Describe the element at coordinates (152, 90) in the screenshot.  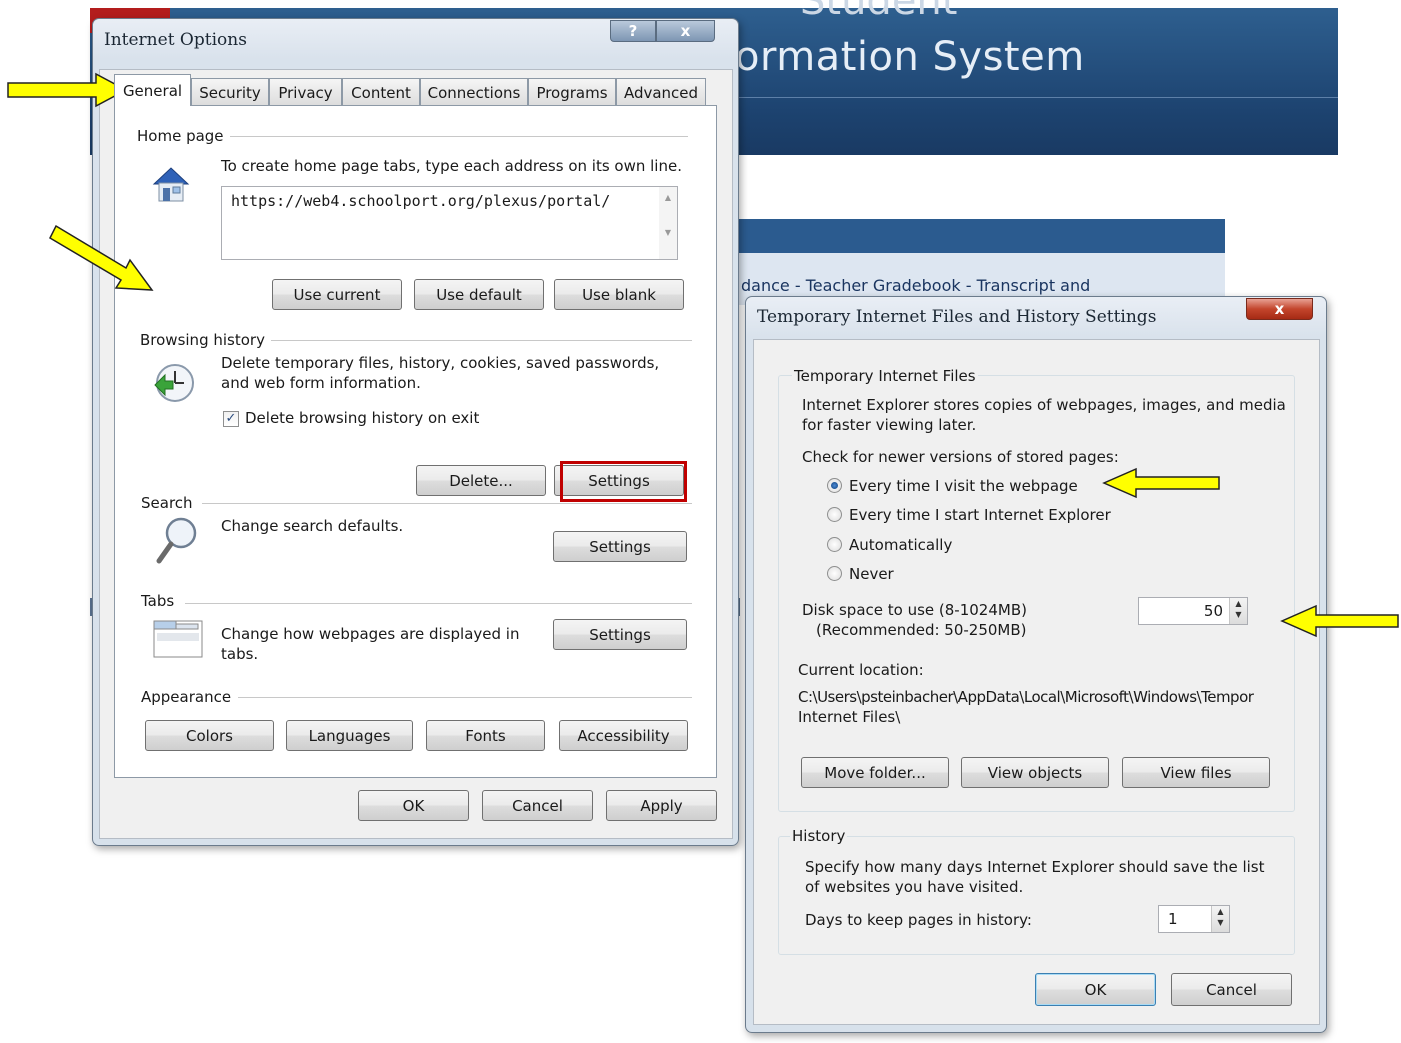
I see `tab-general: General` at that location.